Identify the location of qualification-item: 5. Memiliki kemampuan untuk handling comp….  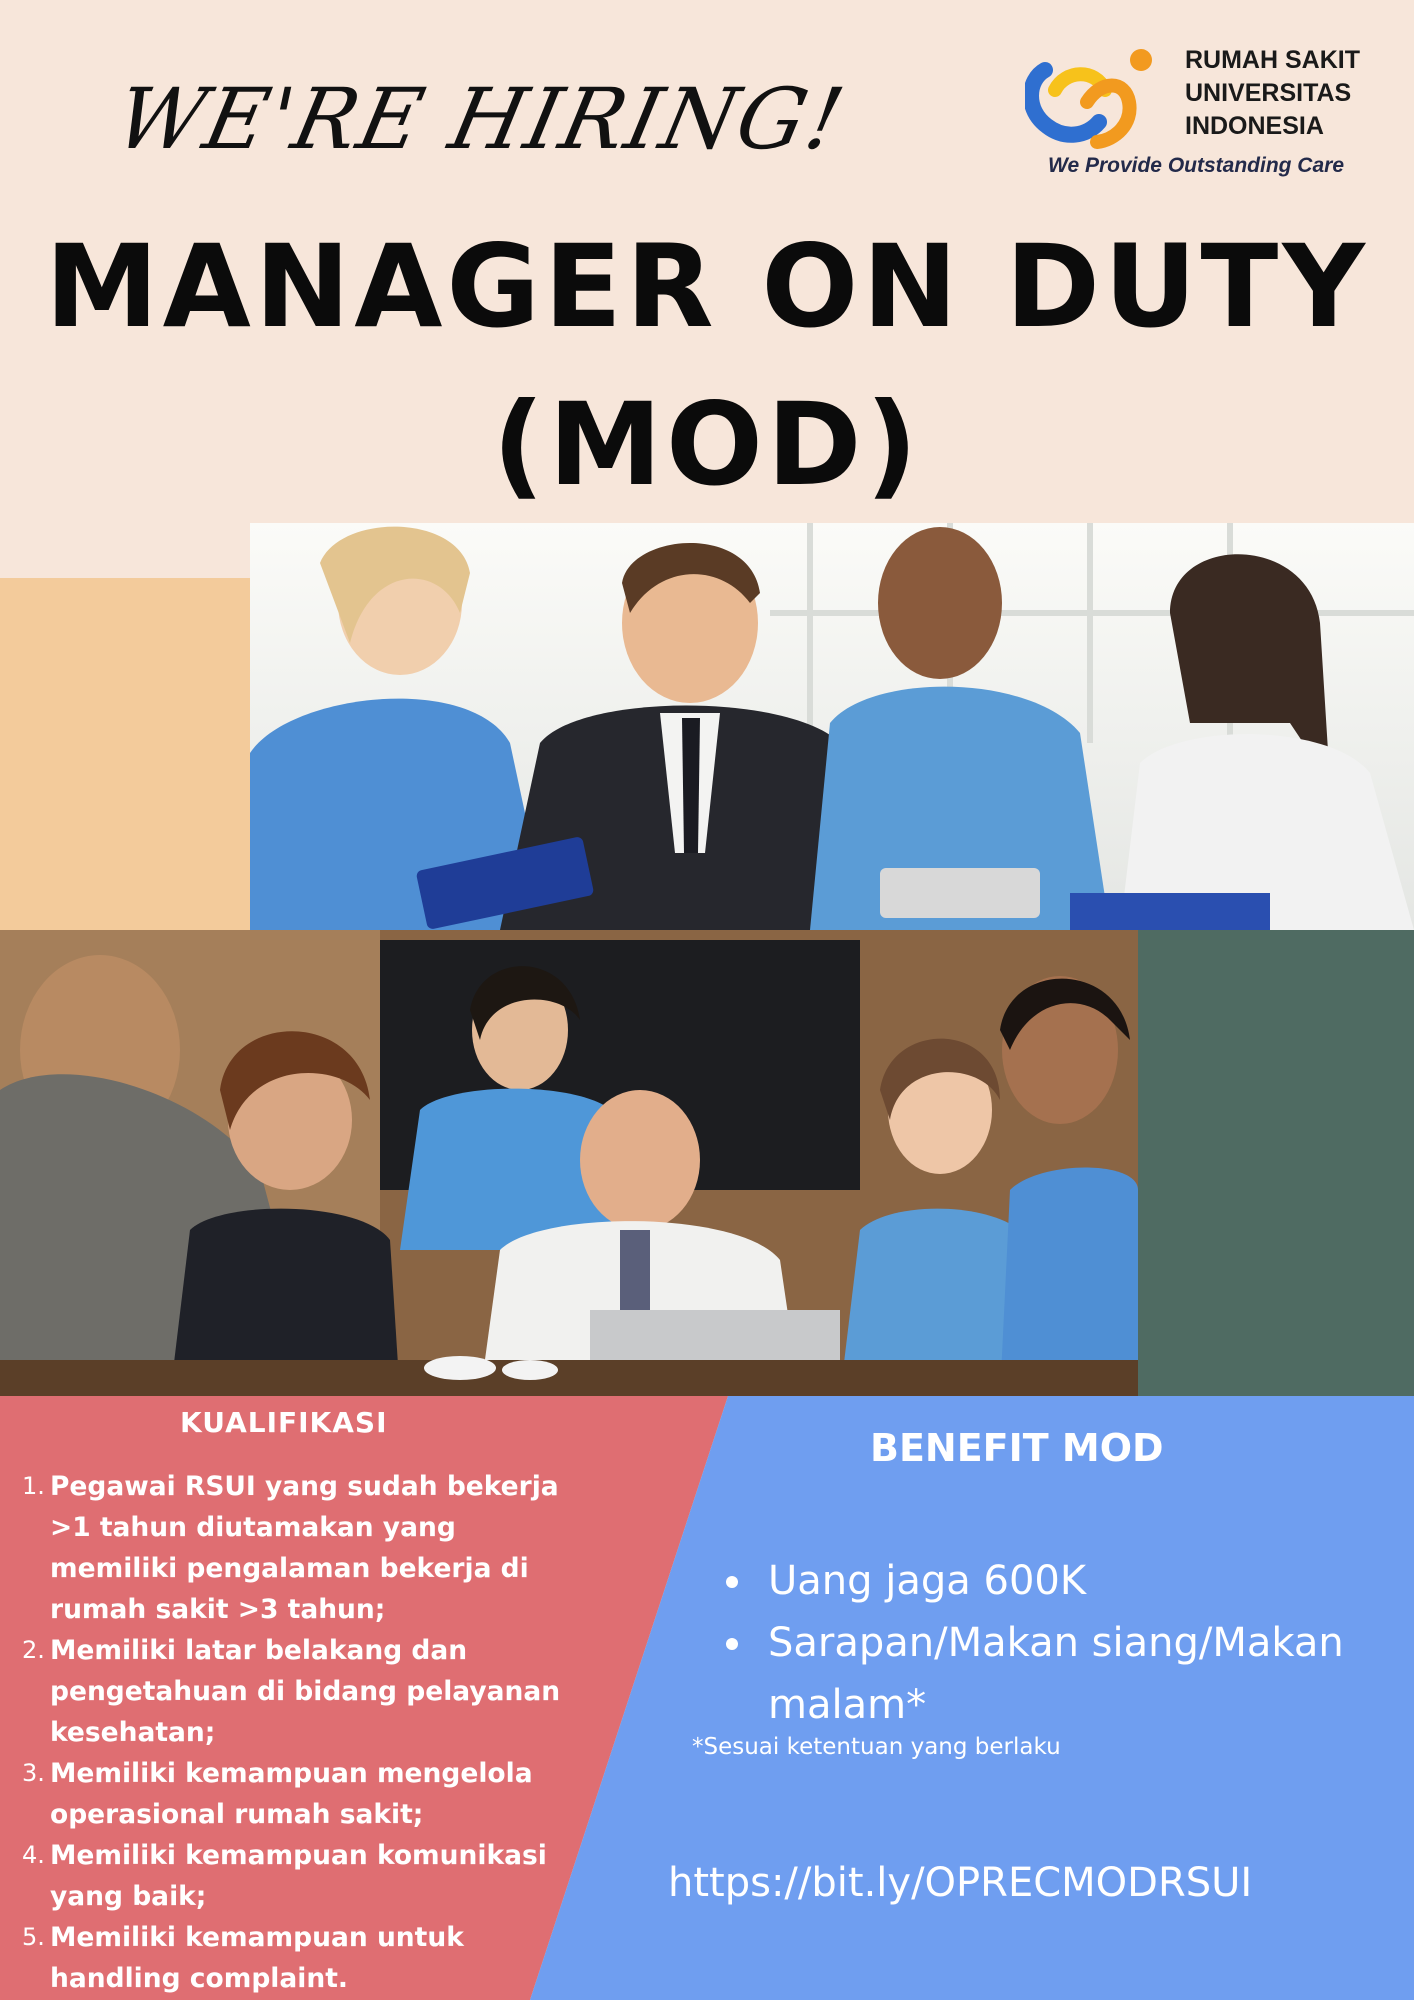
(243, 1958).